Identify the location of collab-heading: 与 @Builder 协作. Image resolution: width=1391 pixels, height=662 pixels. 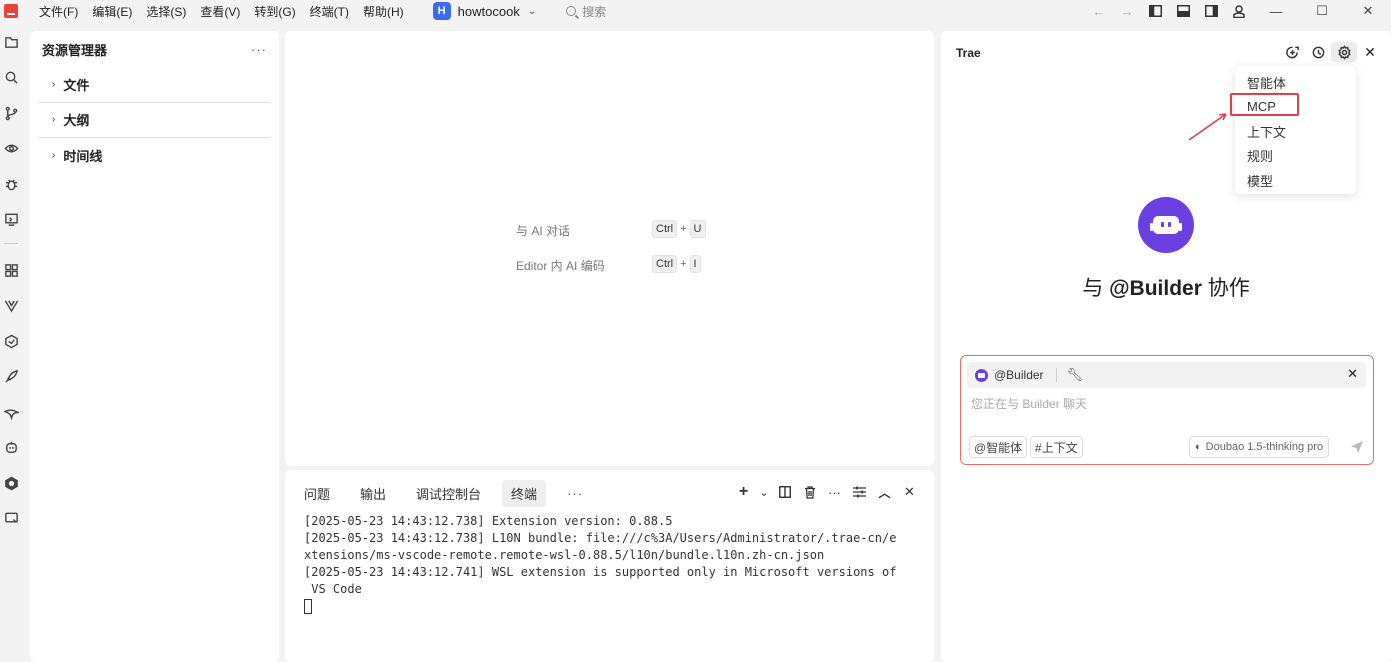
(1166, 287).